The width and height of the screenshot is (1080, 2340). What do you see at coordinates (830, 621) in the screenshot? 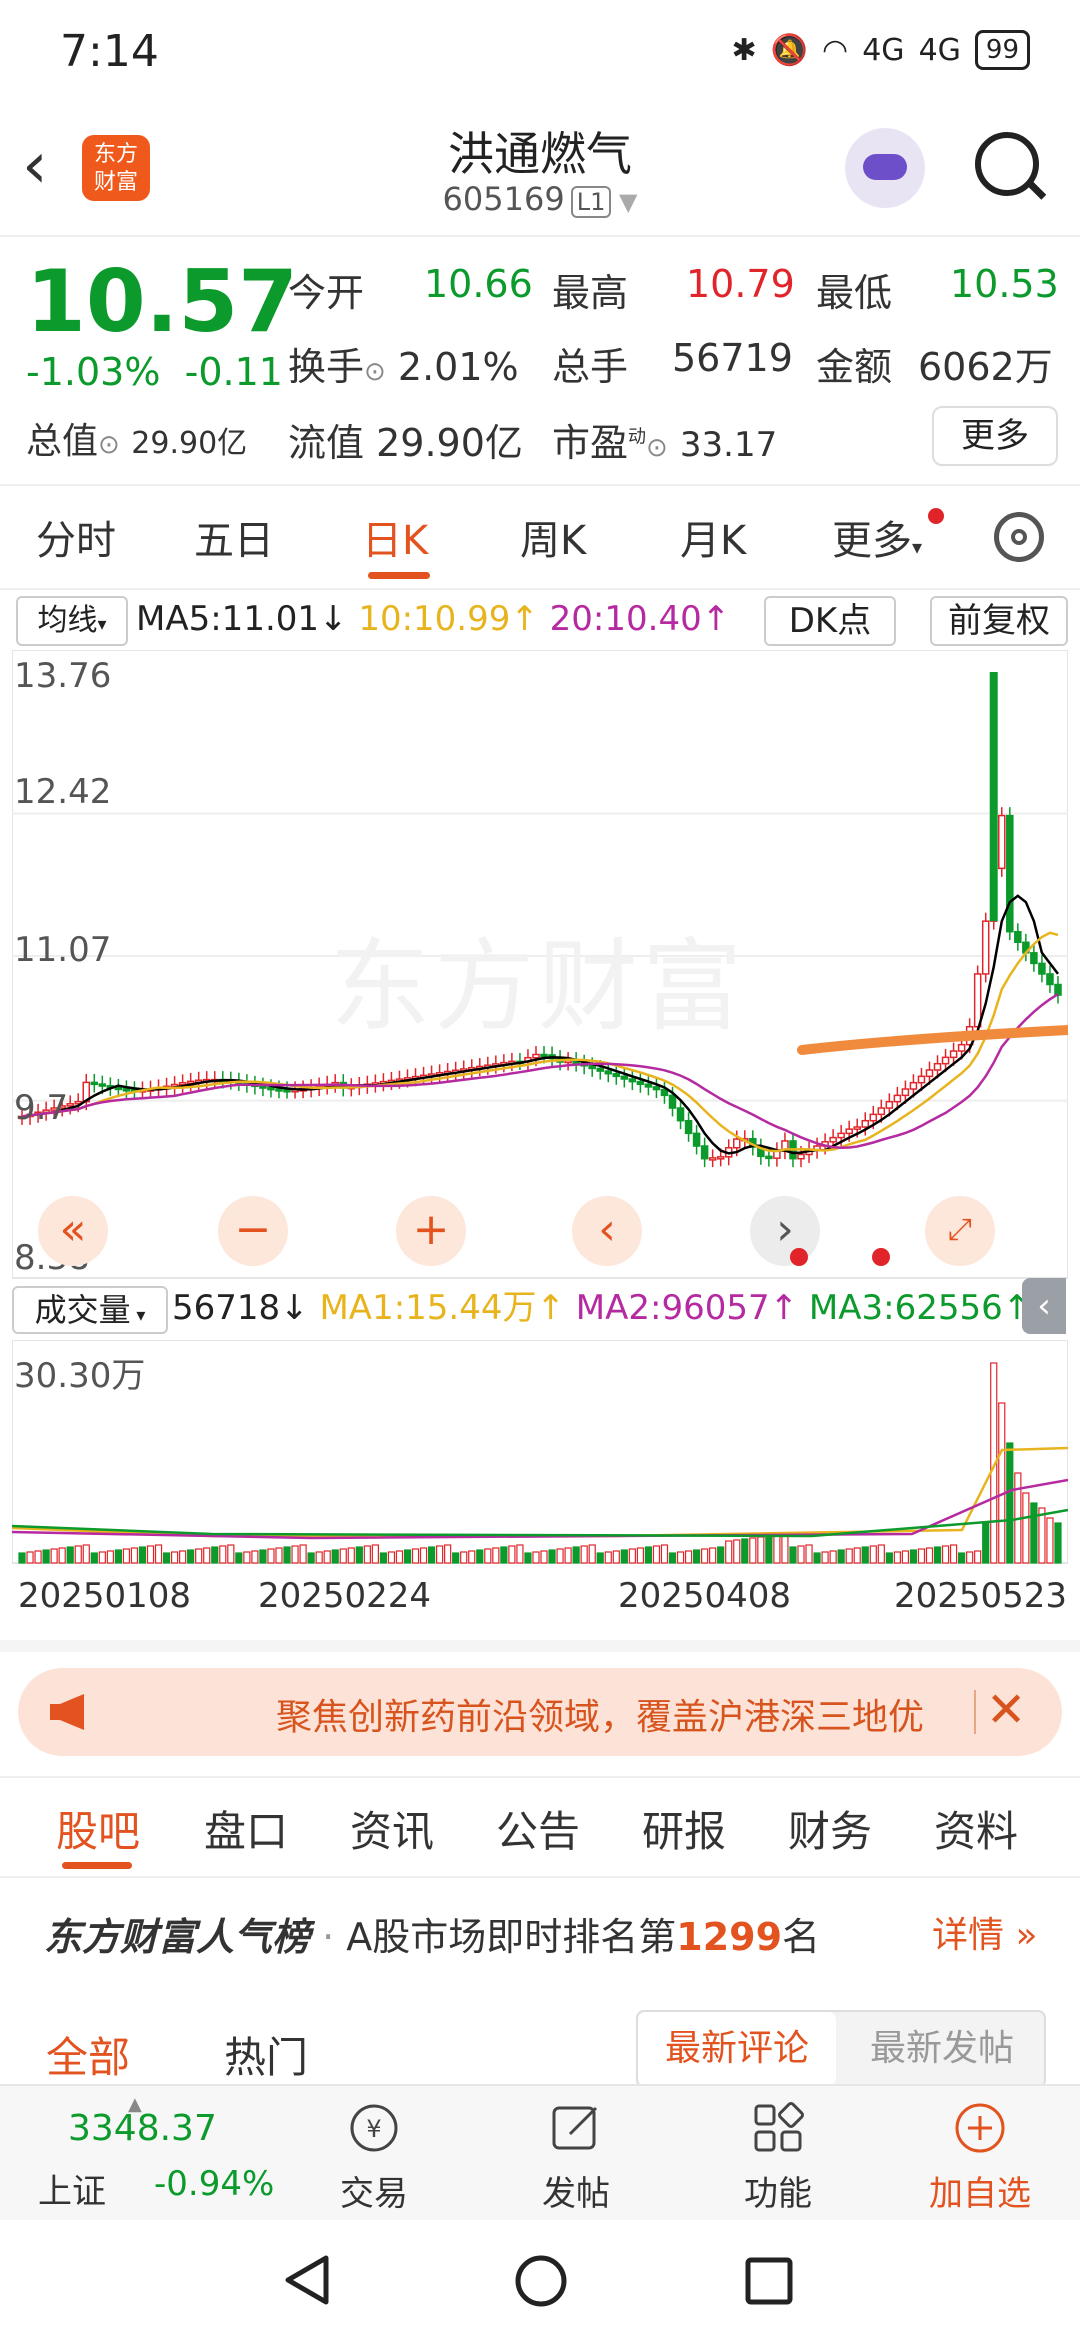
I see `dk-point-button: DK点` at bounding box center [830, 621].